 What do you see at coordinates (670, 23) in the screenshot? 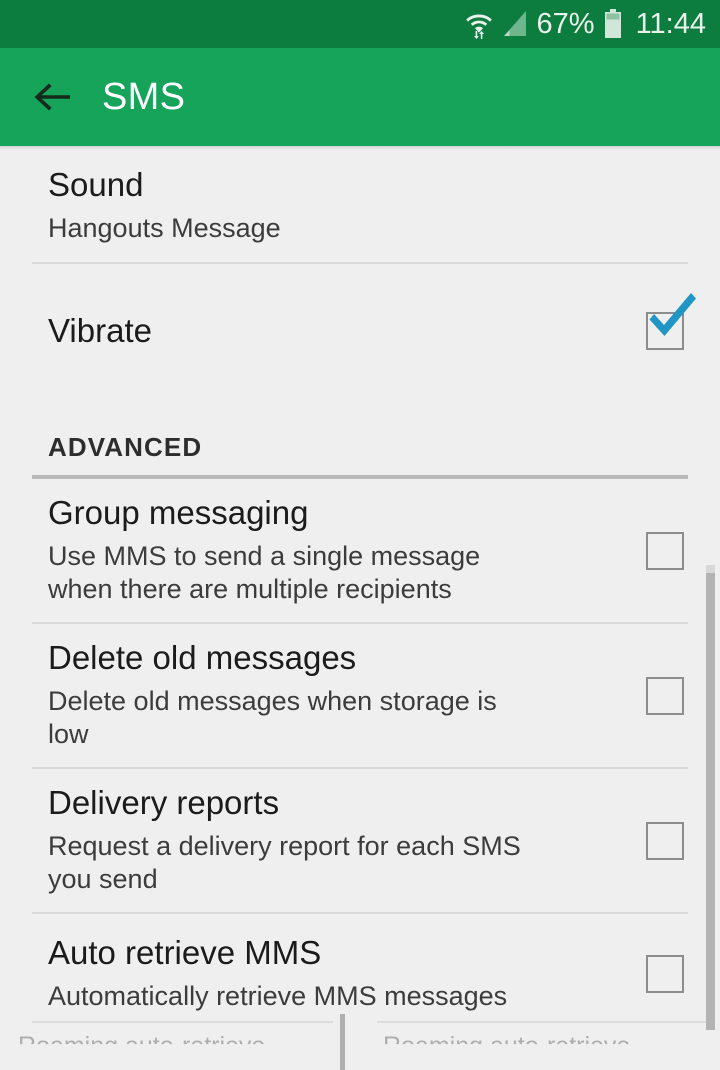
I see `clock-label: 11:44` at bounding box center [670, 23].